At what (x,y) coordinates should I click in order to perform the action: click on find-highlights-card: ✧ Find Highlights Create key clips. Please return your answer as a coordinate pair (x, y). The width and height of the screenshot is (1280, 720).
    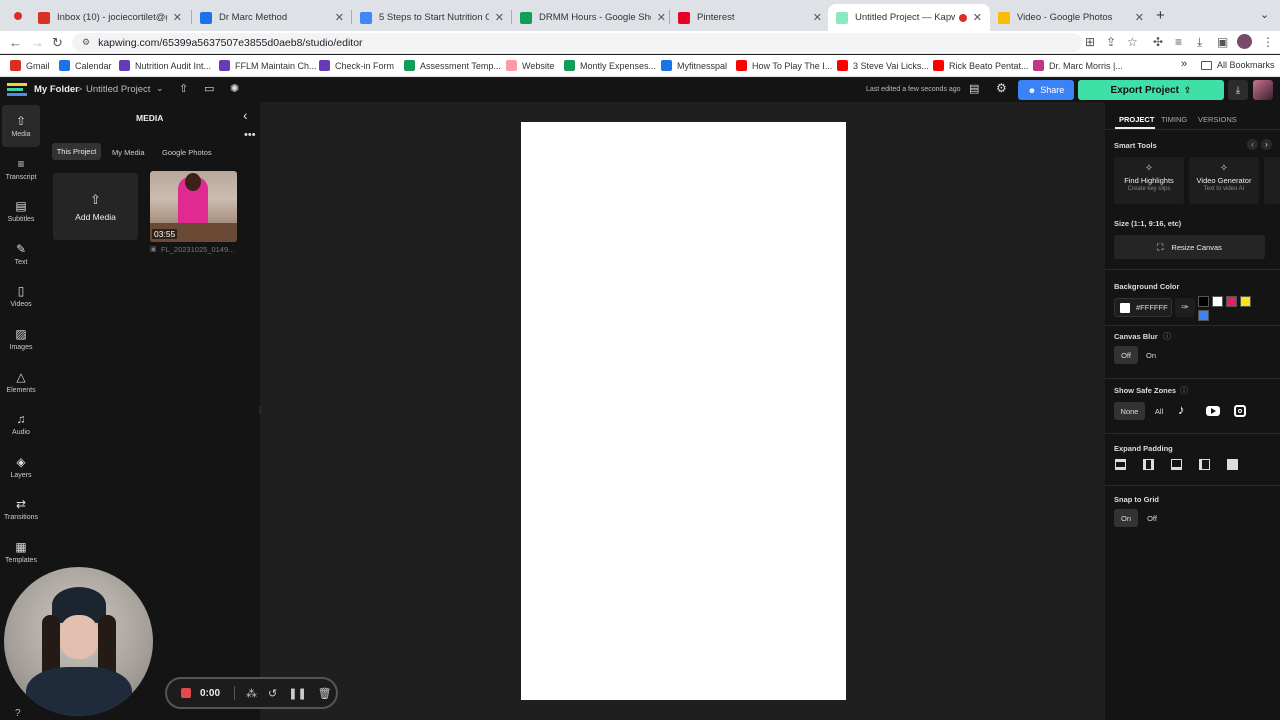
    Looking at the image, I should click on (1149, 180).